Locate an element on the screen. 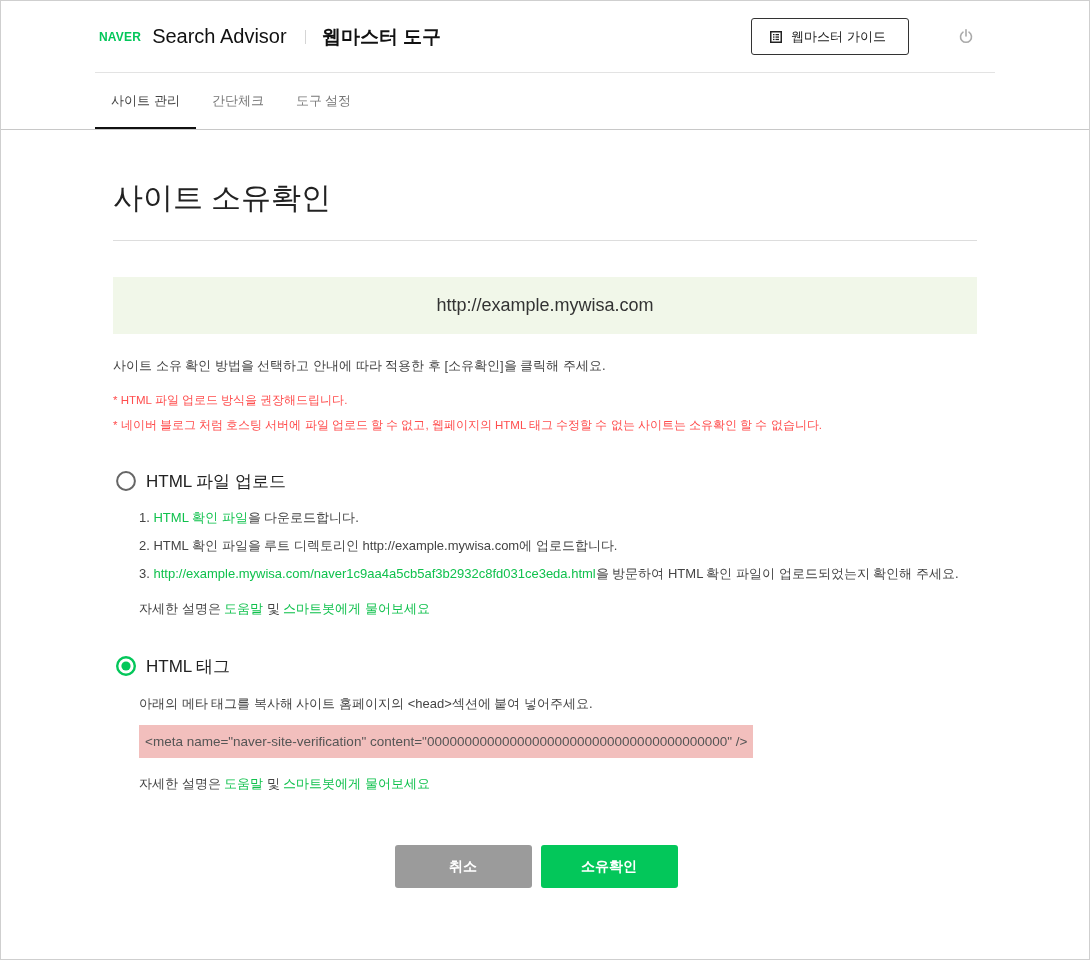  guide-button: 웹마스터 가이드 is located at coordinates (830, 36).